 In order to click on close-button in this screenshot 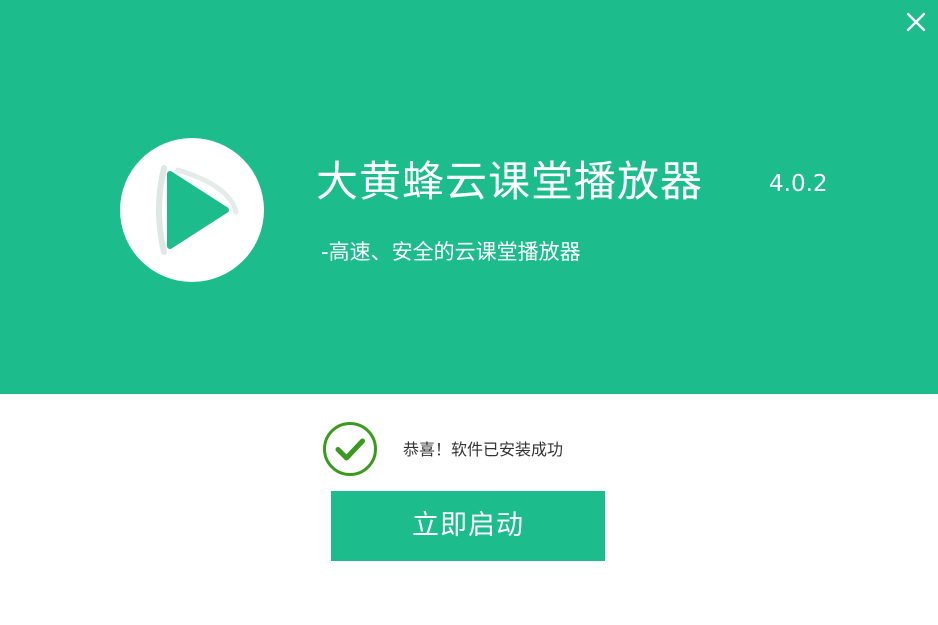, I will do `click(916, 22)`.